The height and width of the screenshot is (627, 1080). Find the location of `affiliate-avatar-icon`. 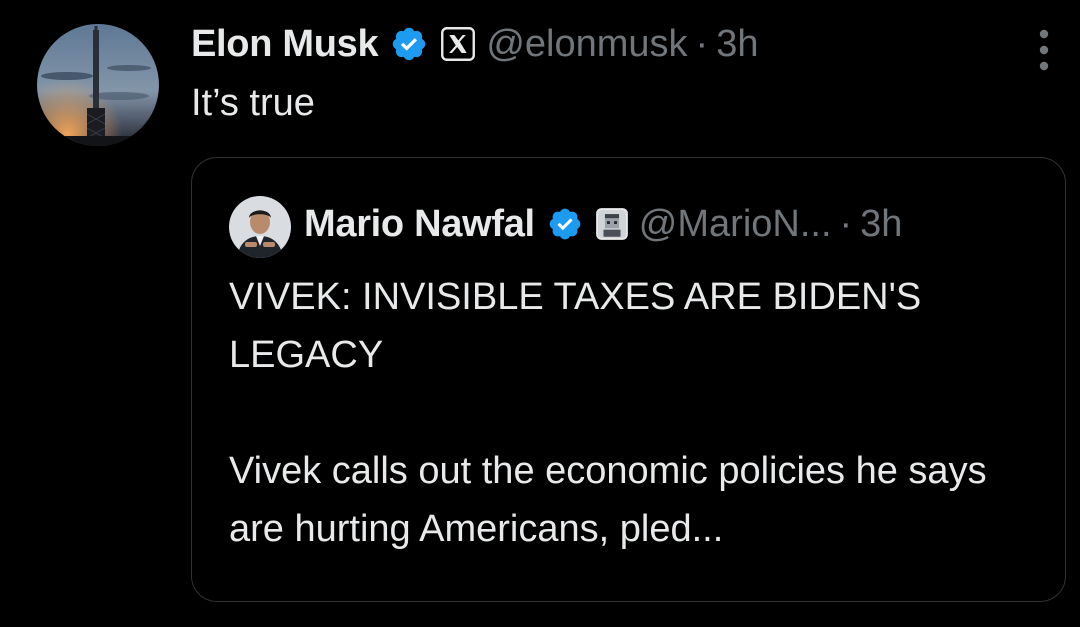

affiliate-avatar-icon is located at coordinates (612, 224).